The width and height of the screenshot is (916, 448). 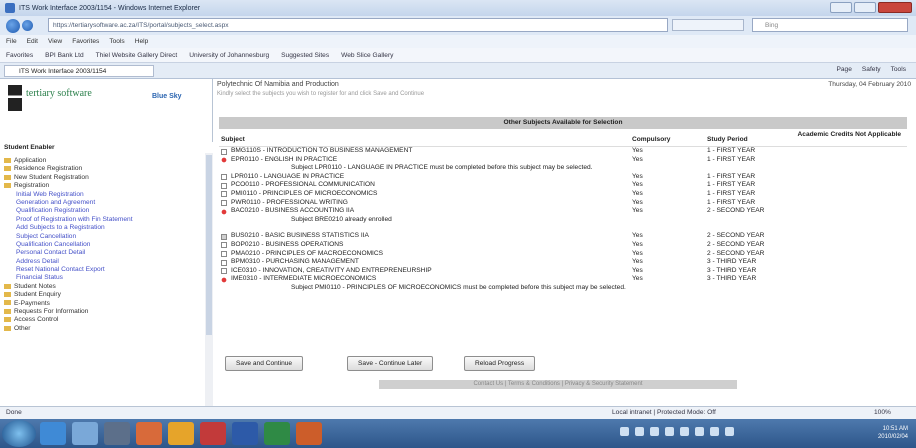 What do you see at coordinates (830, 25) in the screenshot?
I see `search-input: Bing` at bounding box center [830, 25].